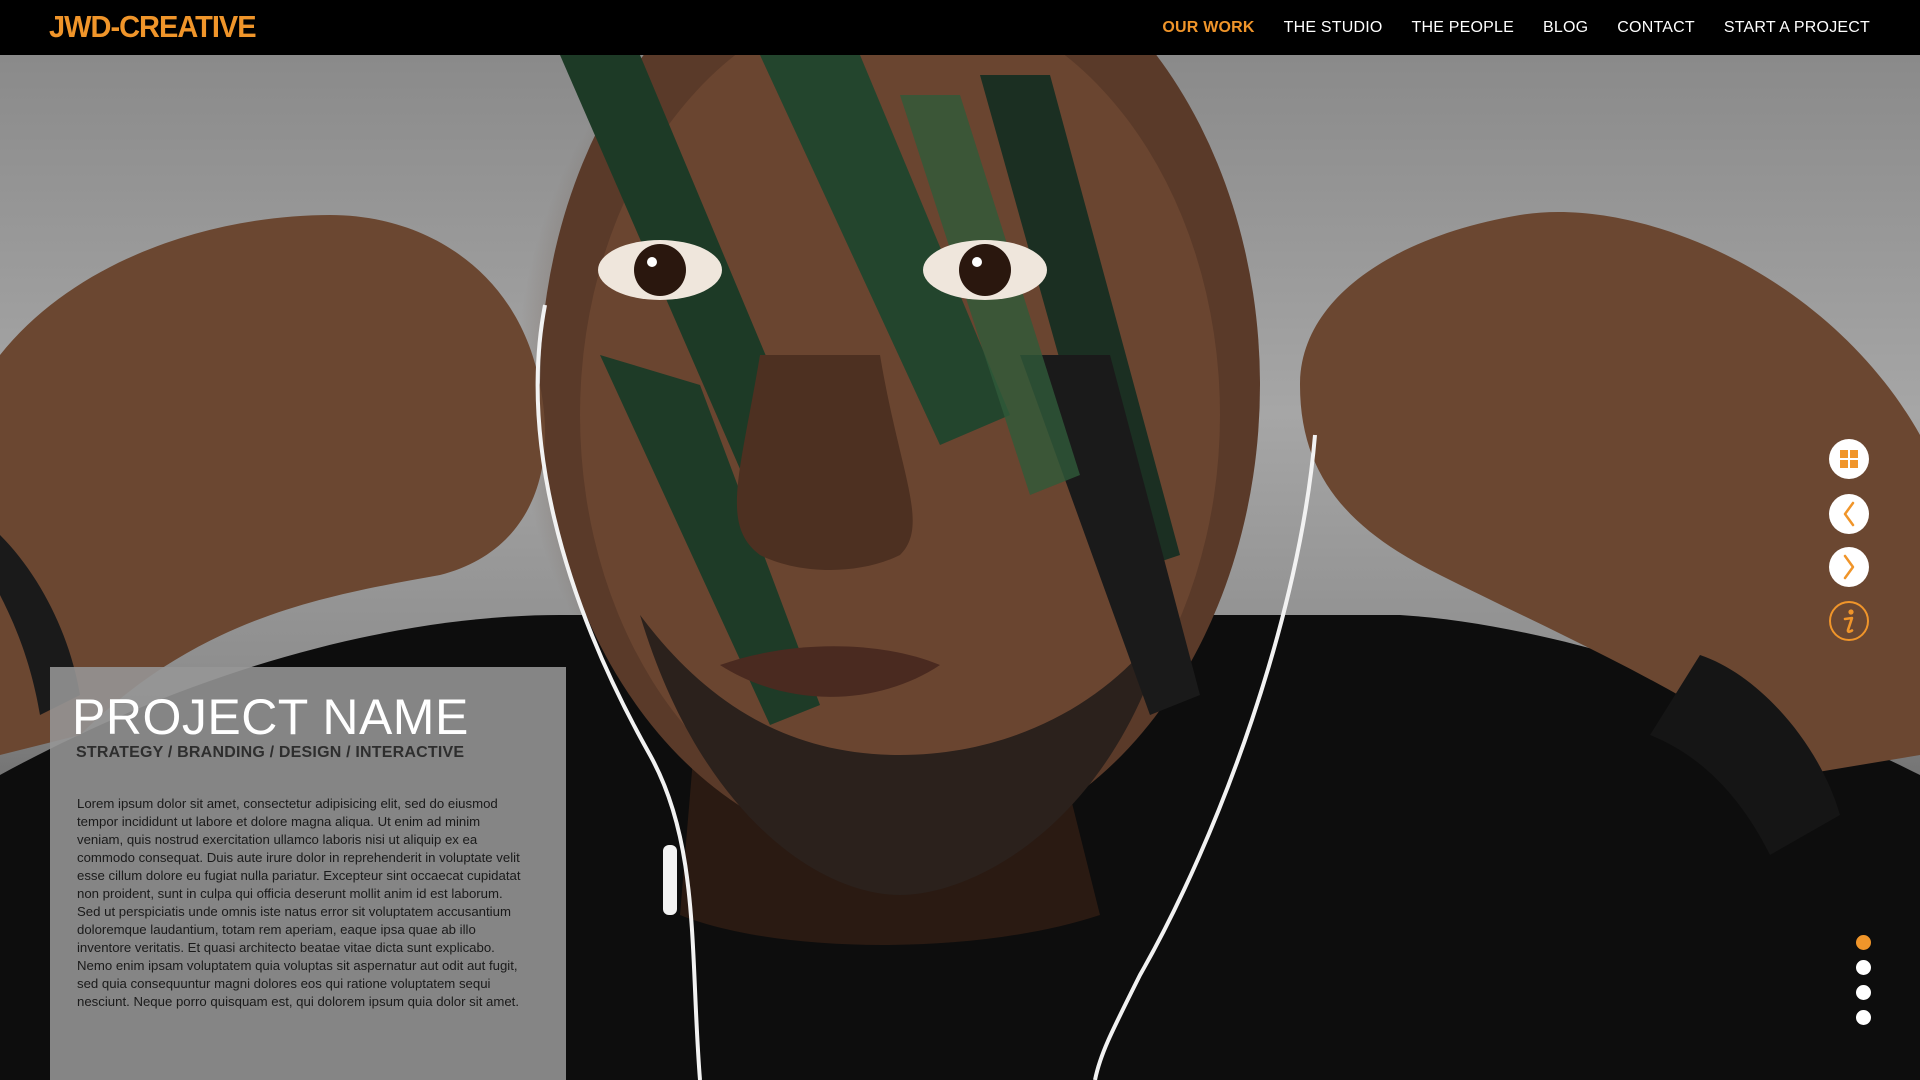 This screenshot has width=1920, height=1080. I want to click on nav-contact: CONTACT, so click(1656, 28).